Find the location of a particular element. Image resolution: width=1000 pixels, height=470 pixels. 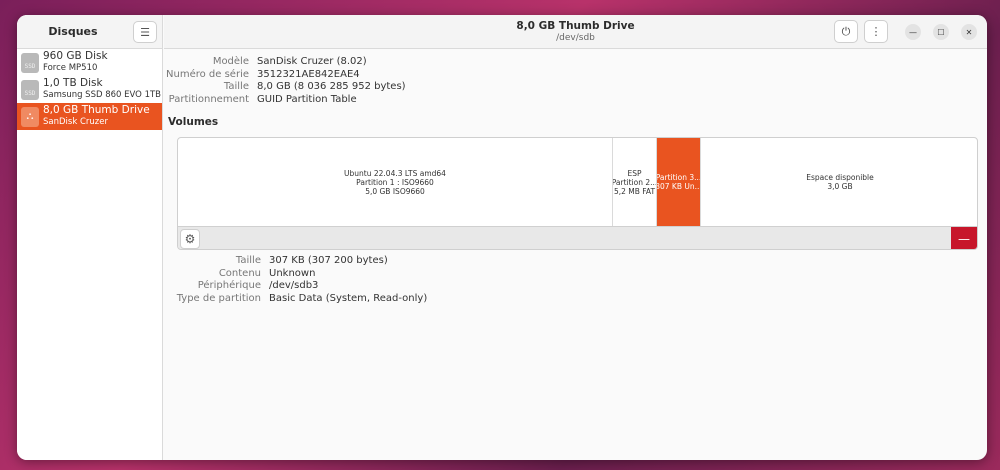

info-value: 8,0 GB (8 036 285 952 bytes) is located at coordinates (331, 86).